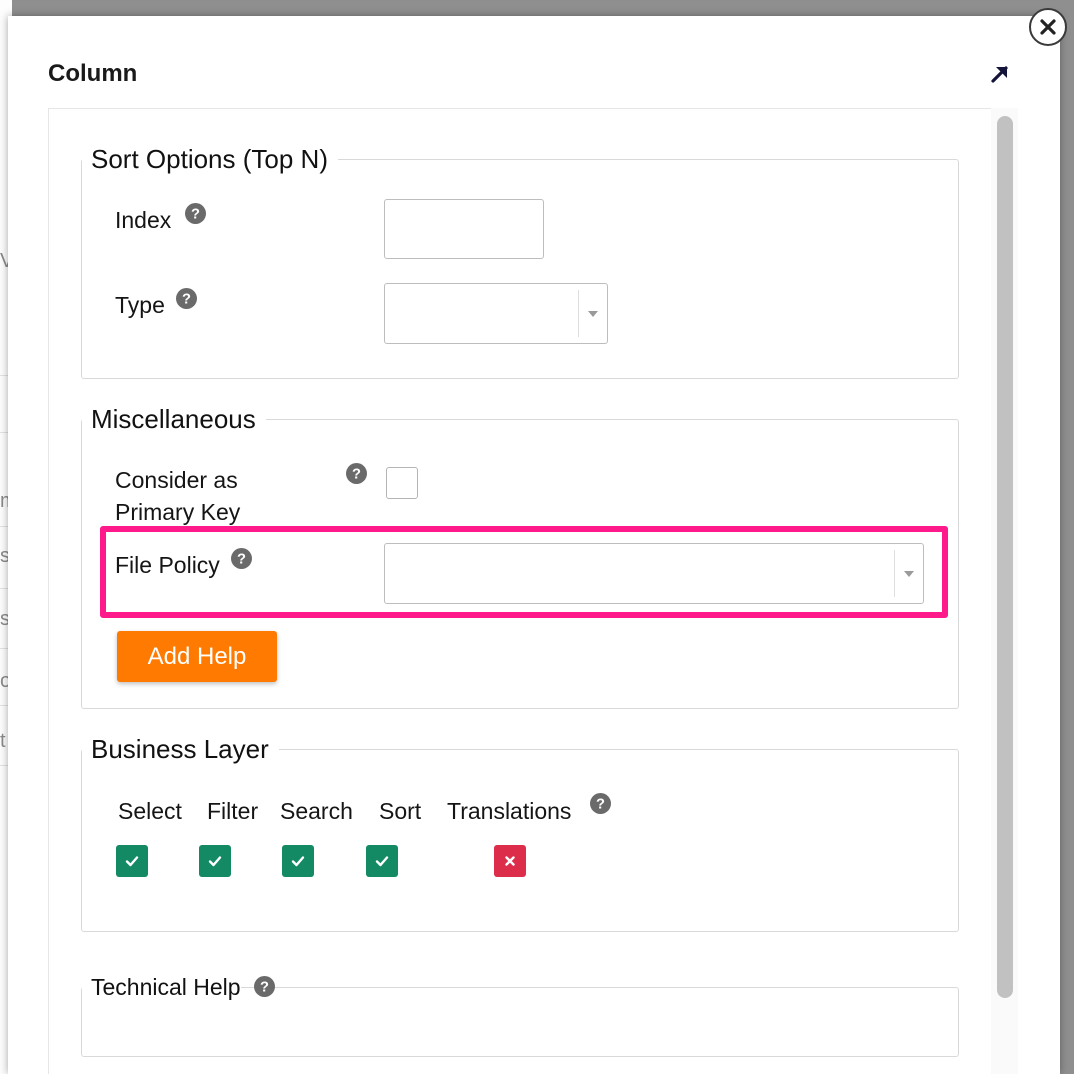 Image resolution: width=1074 pixels, height=1074 pixels. I want to click on close-button, so click(1048, 27).